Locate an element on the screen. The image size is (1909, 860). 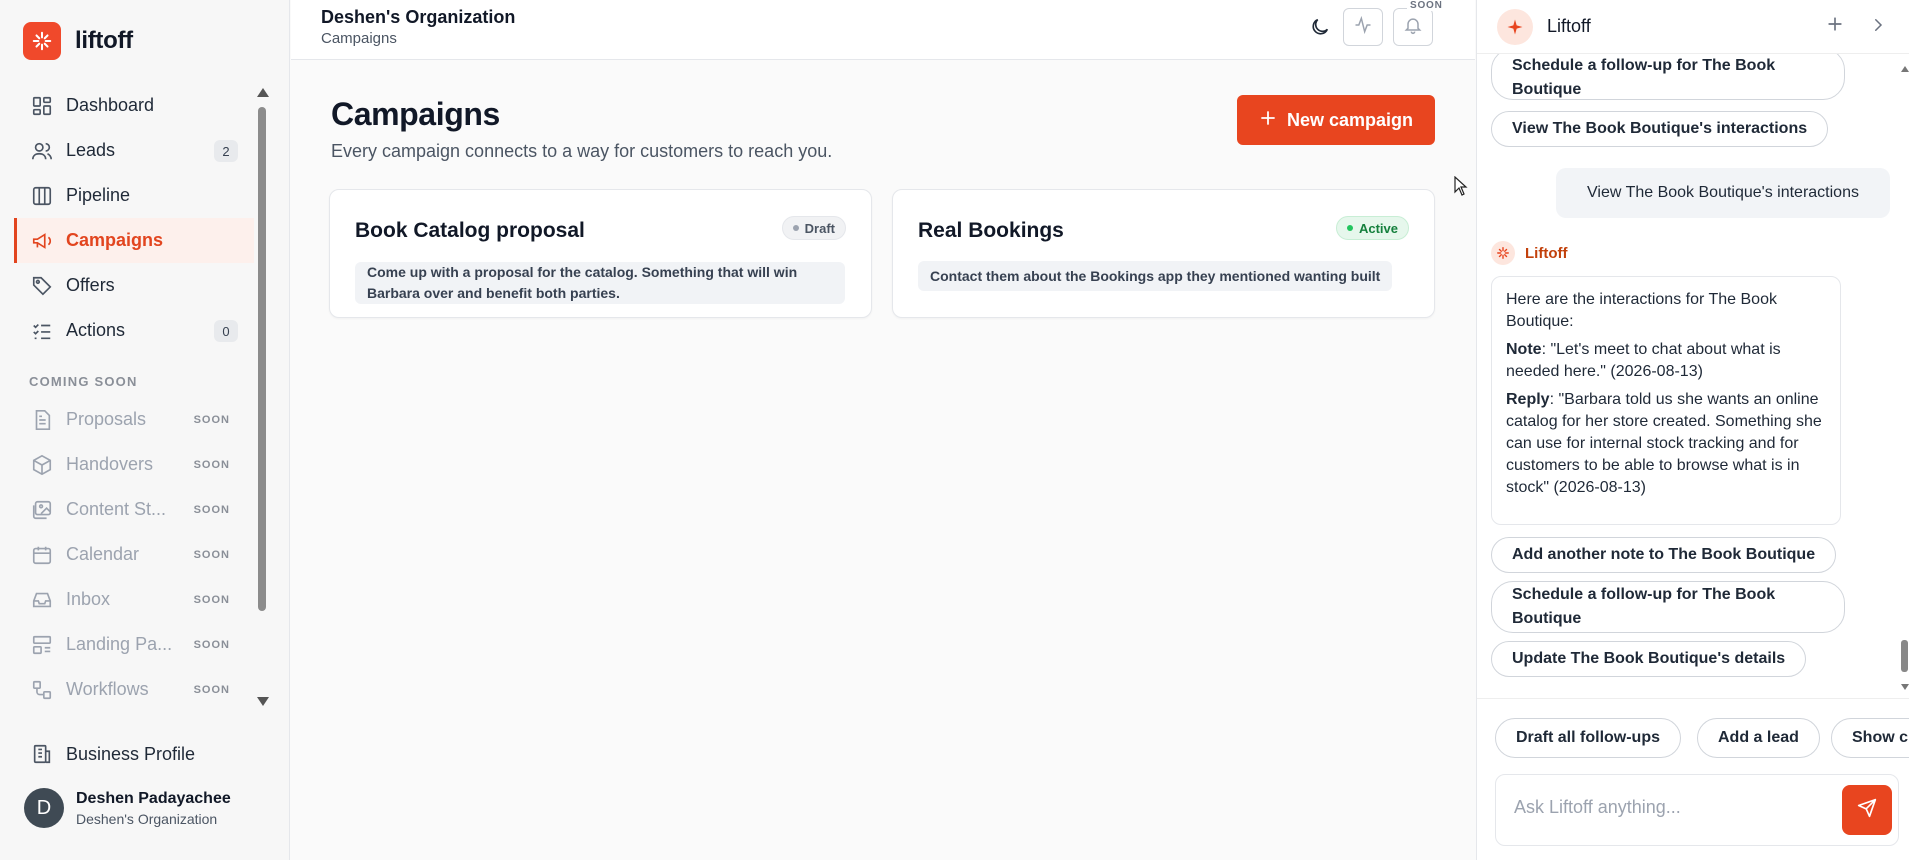
sidebar-item-label: Proposals is located at coordinates (106, 419).